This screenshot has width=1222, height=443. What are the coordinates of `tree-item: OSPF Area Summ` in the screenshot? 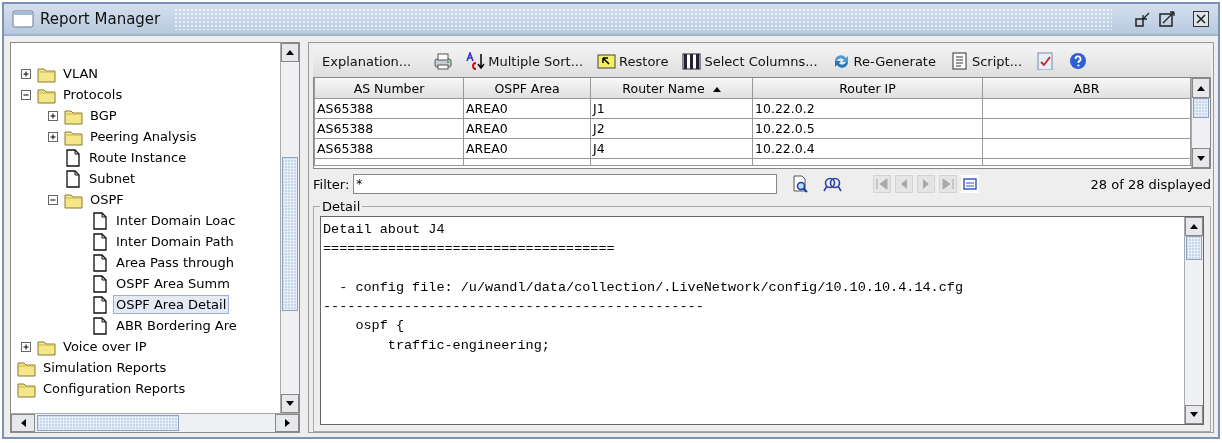 It's located at (173, 283).